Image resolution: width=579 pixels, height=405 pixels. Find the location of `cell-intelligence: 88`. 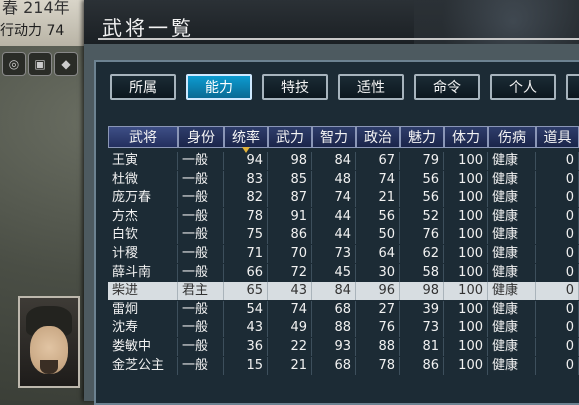

cell-intelligence: 88 is located at coordinates (334, 328).